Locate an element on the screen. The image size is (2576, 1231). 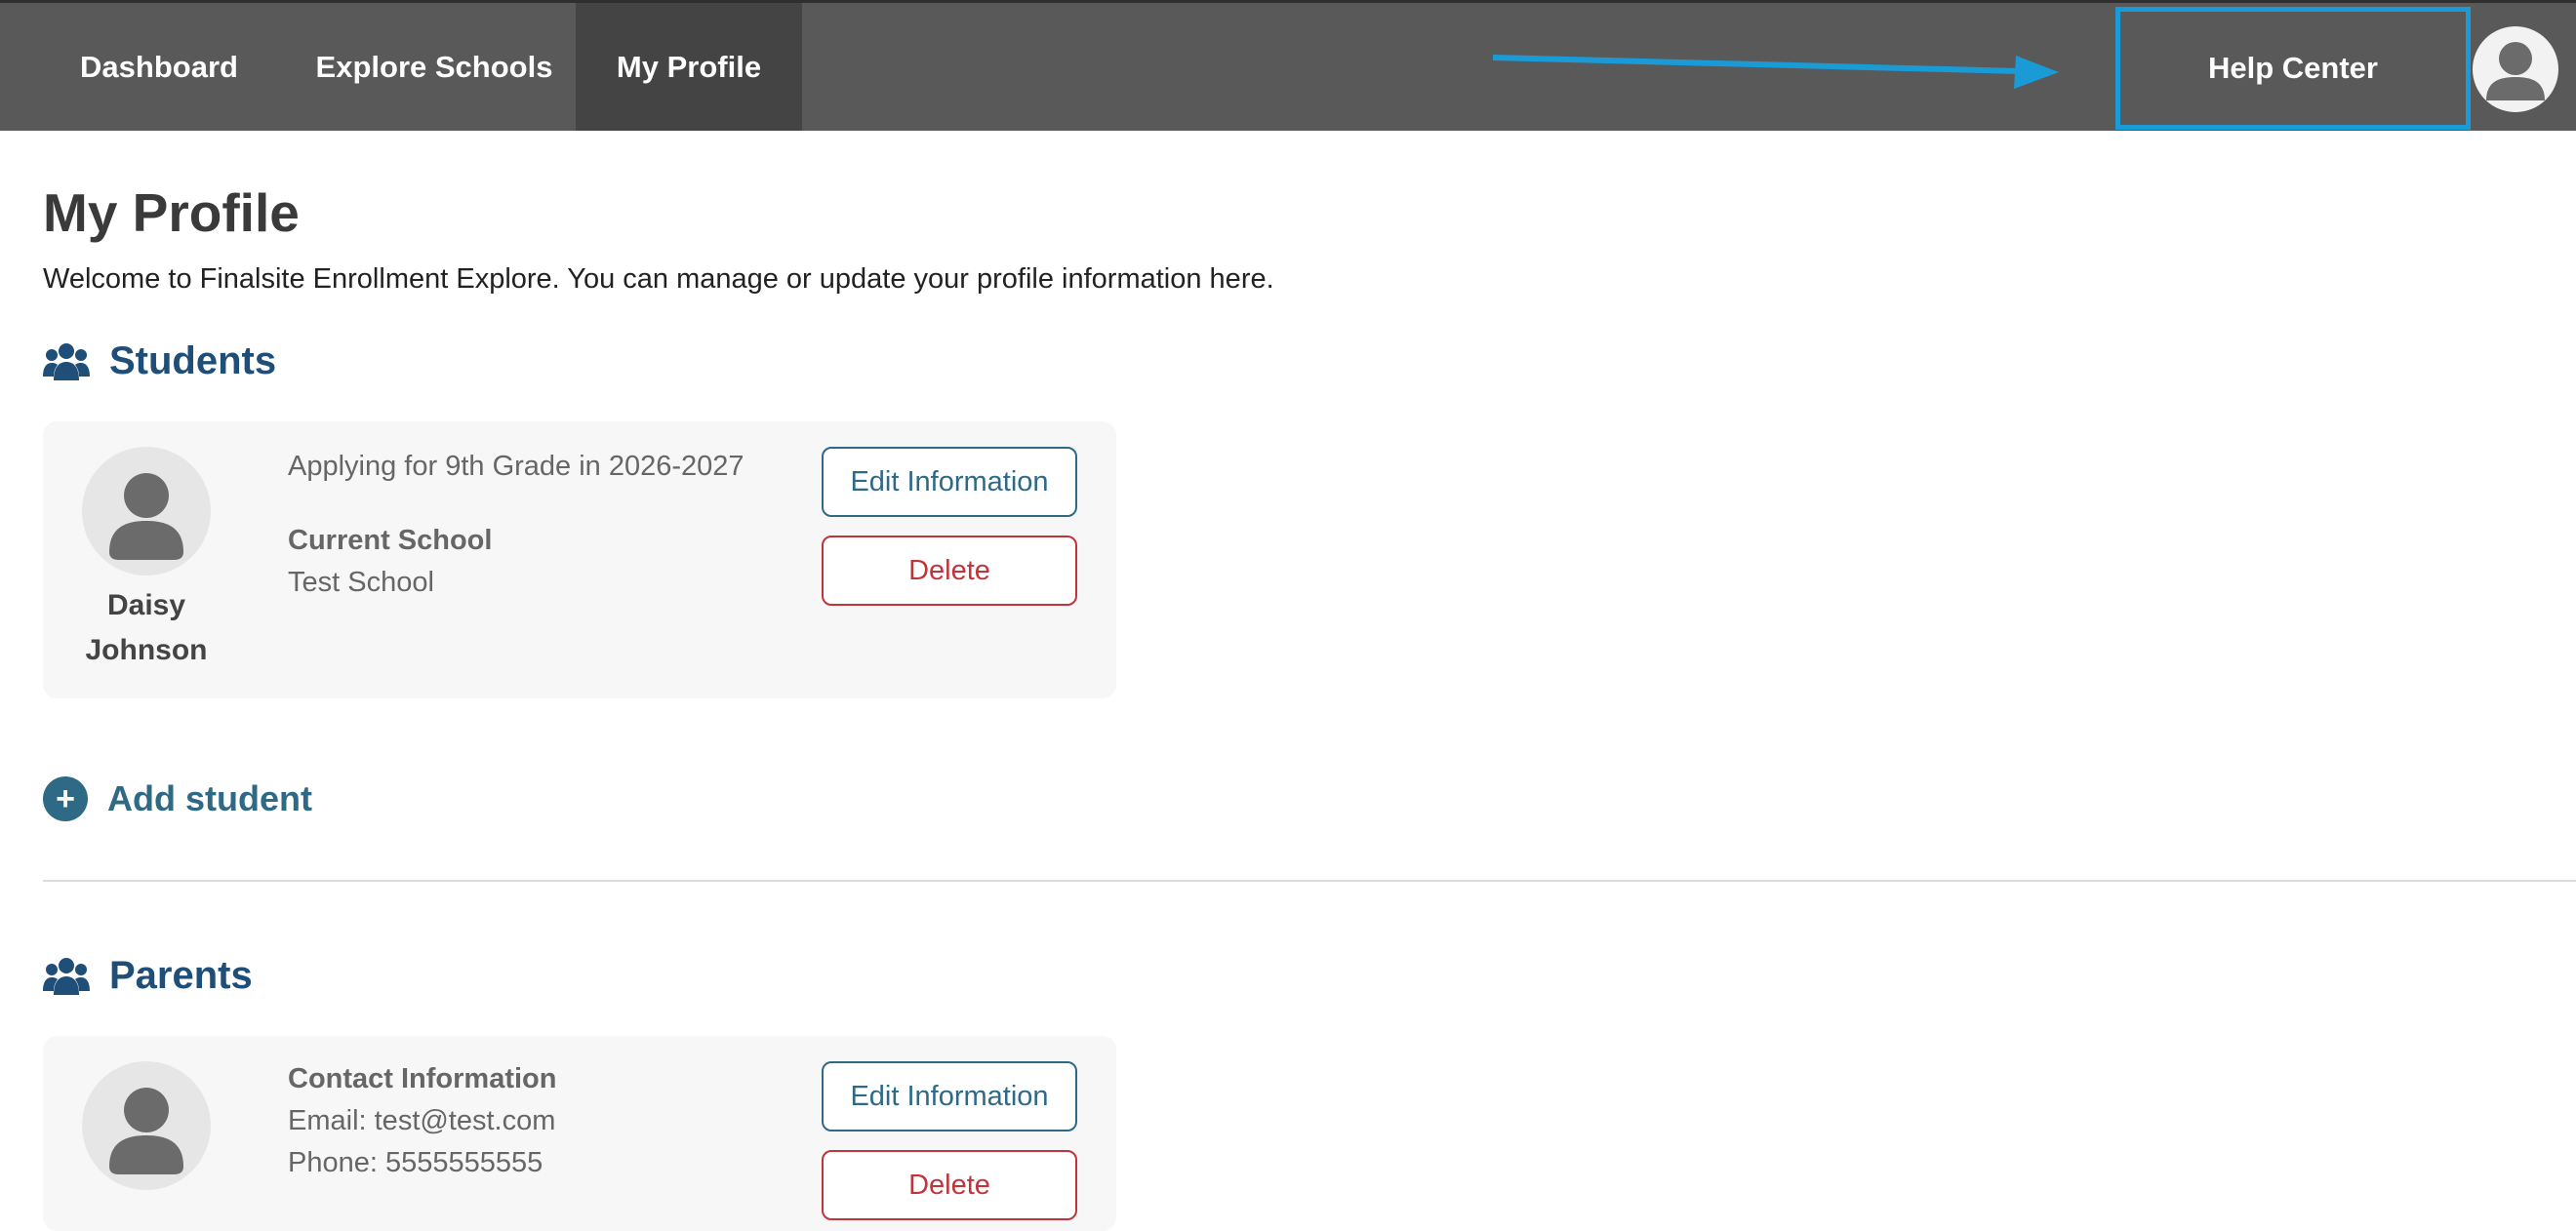
student-name: Daisy Johnson is located at coordinates (146, 628).